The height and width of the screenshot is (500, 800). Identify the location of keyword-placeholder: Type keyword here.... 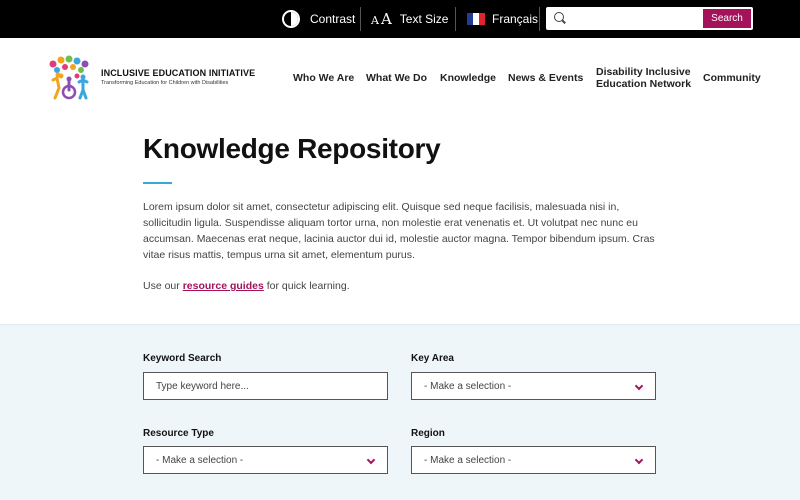
(202, 386).